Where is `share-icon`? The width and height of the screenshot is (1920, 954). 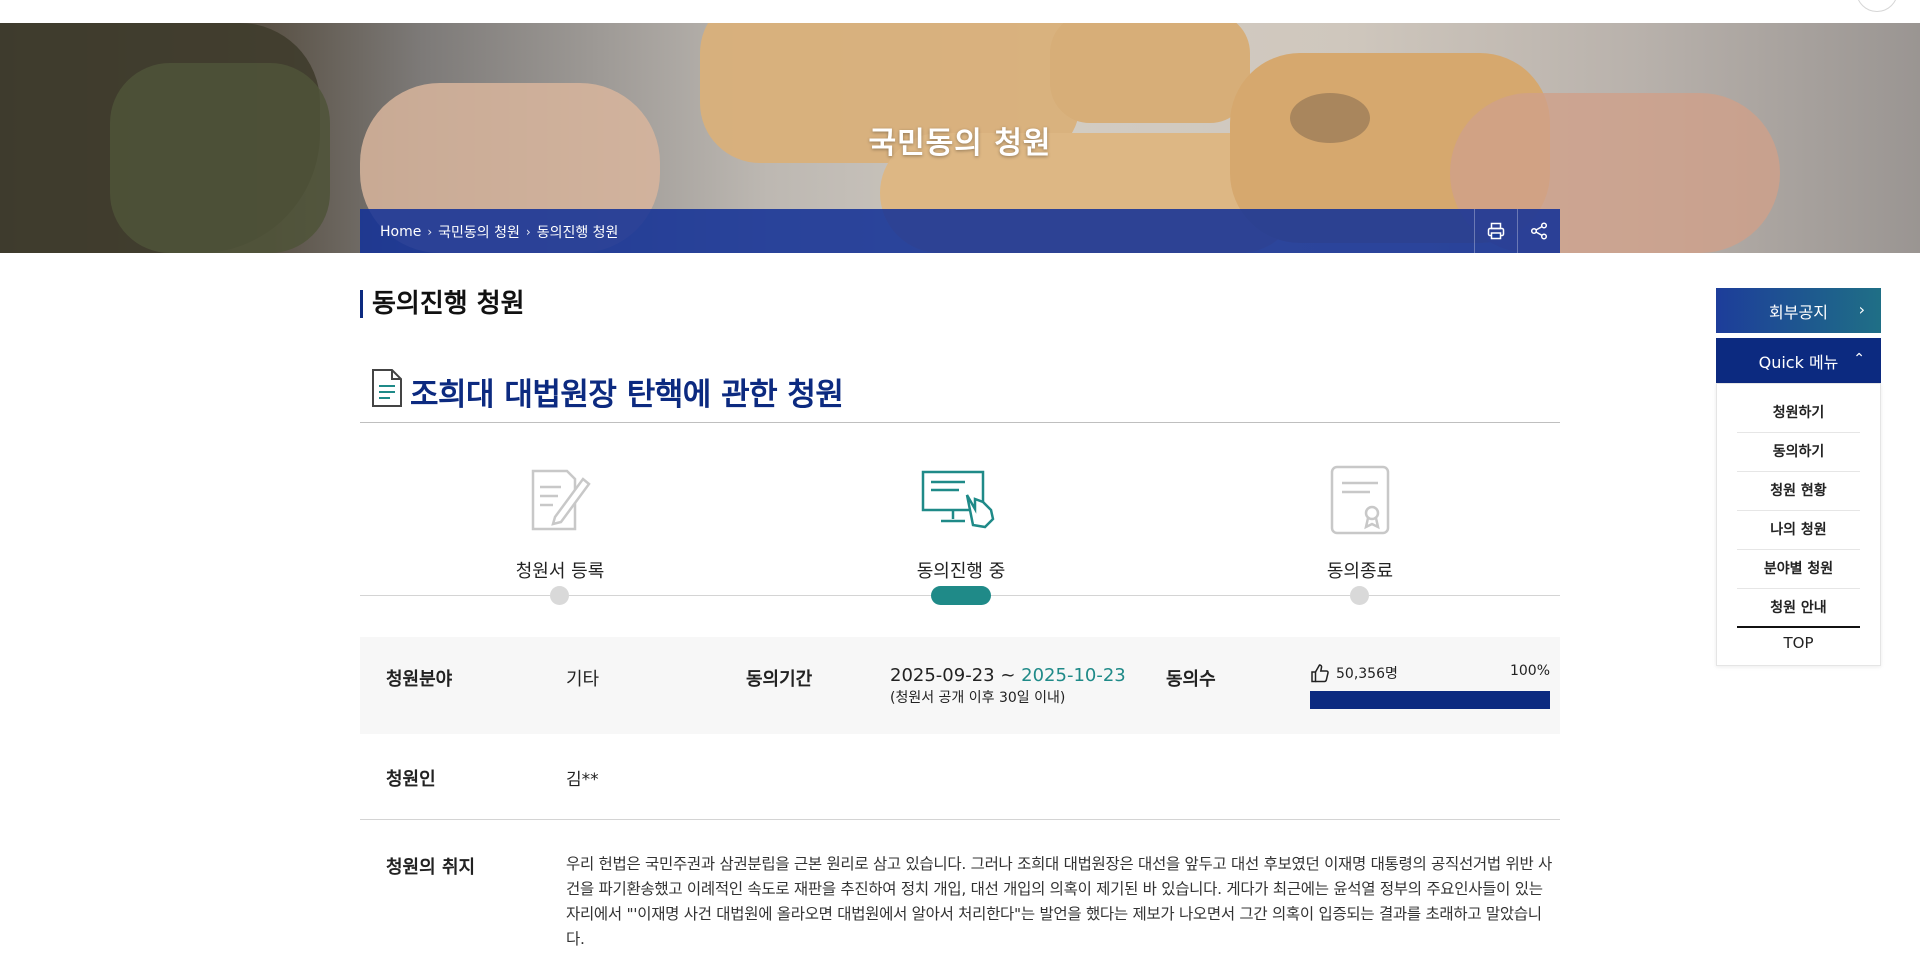 share-icon is located at coordinates (1539, 231).